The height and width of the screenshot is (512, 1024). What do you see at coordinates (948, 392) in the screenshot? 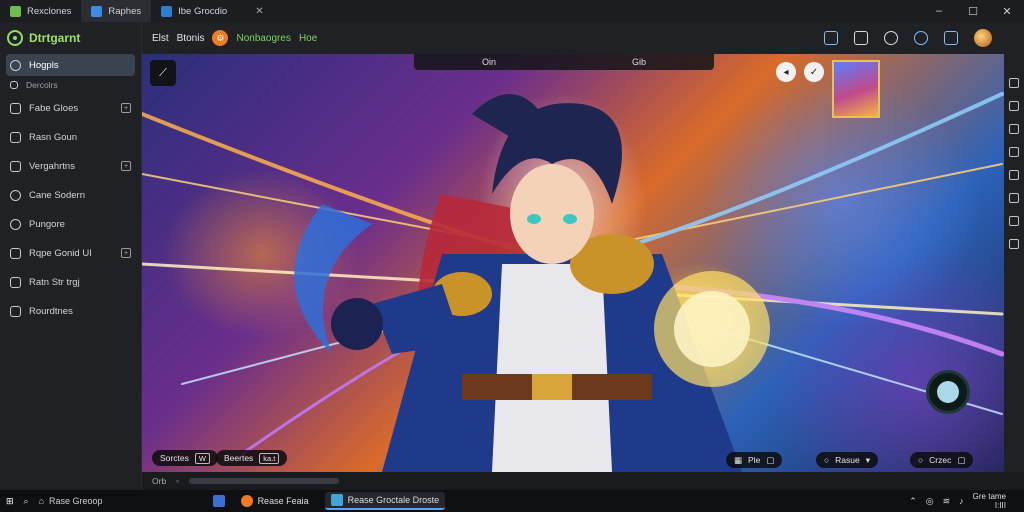
I see `action-button` at bounding box center [948, 392].